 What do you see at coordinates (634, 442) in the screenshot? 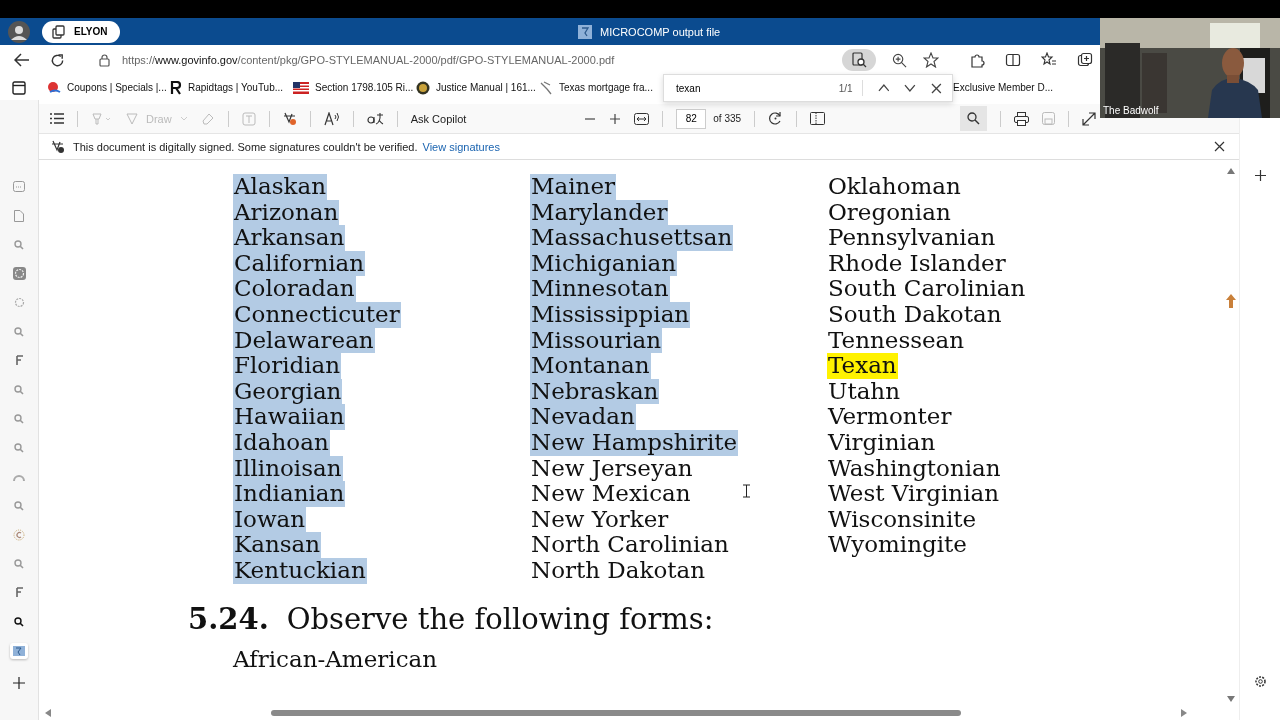
I see `state-name-text: New Hampshirite` at bounding box center [634, 442].